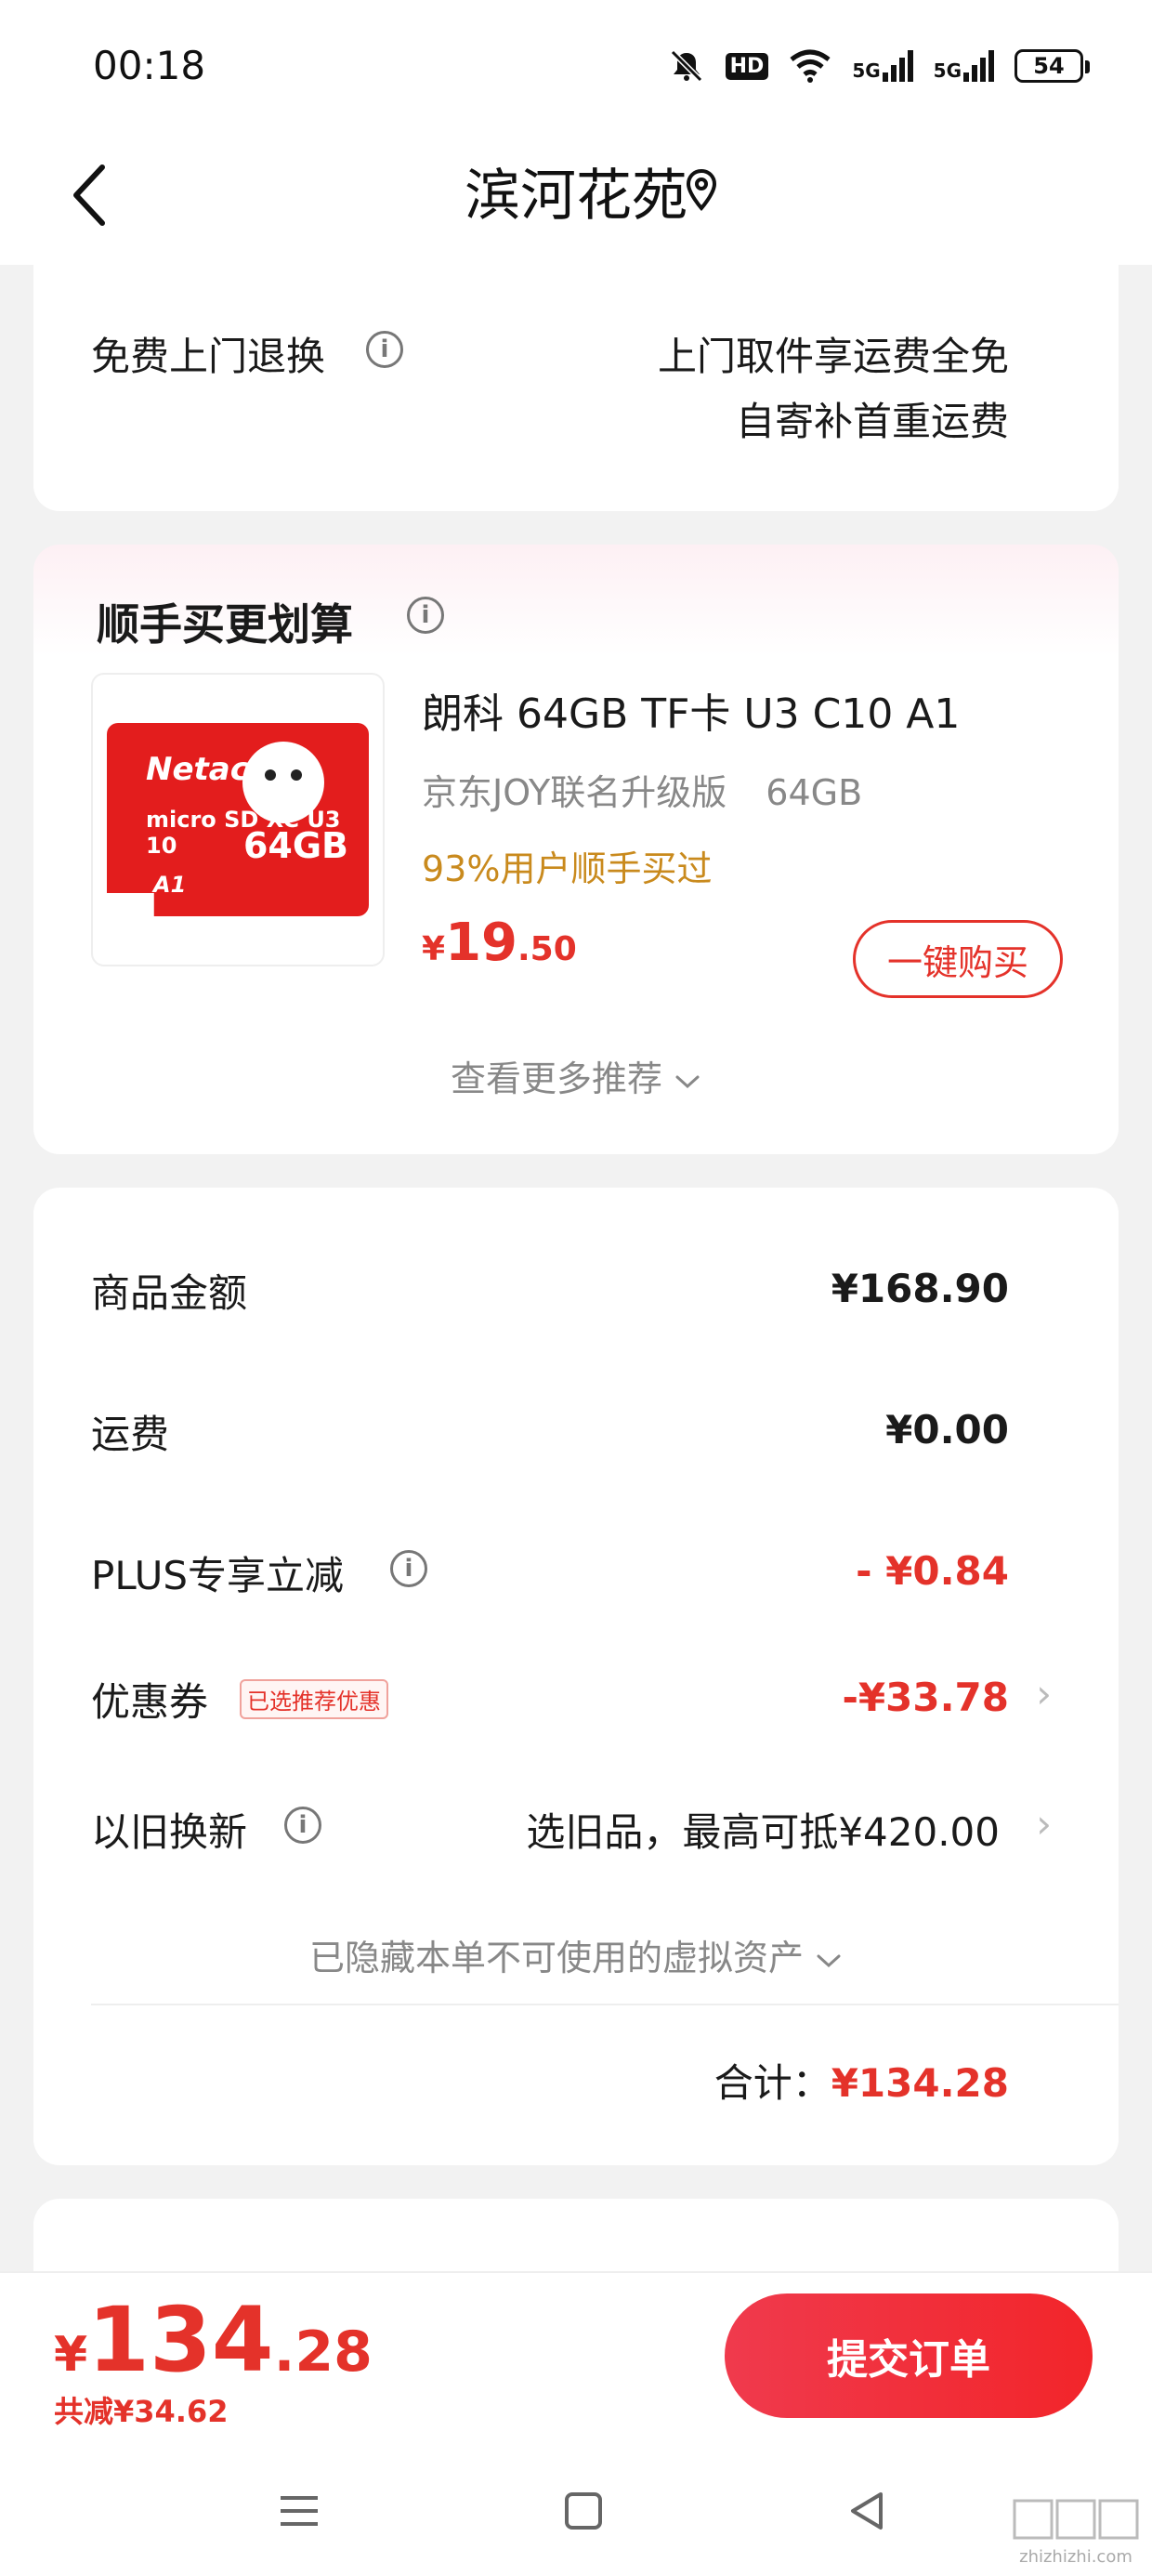  I want to click on mute-icon, so click(686, 66).